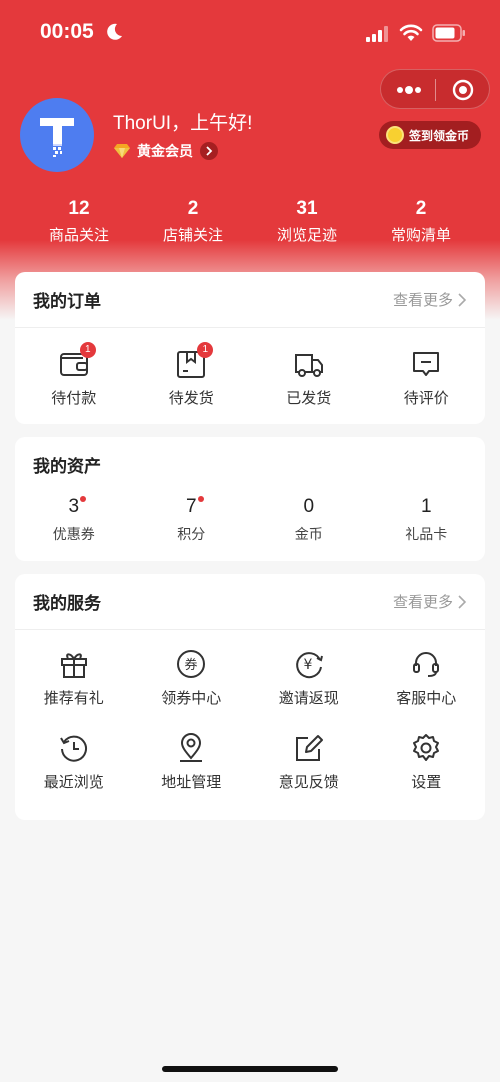 The width and height of the screenshot is (500, 1082). I want to click on member-label: 黄金会员, so click(165, 152).